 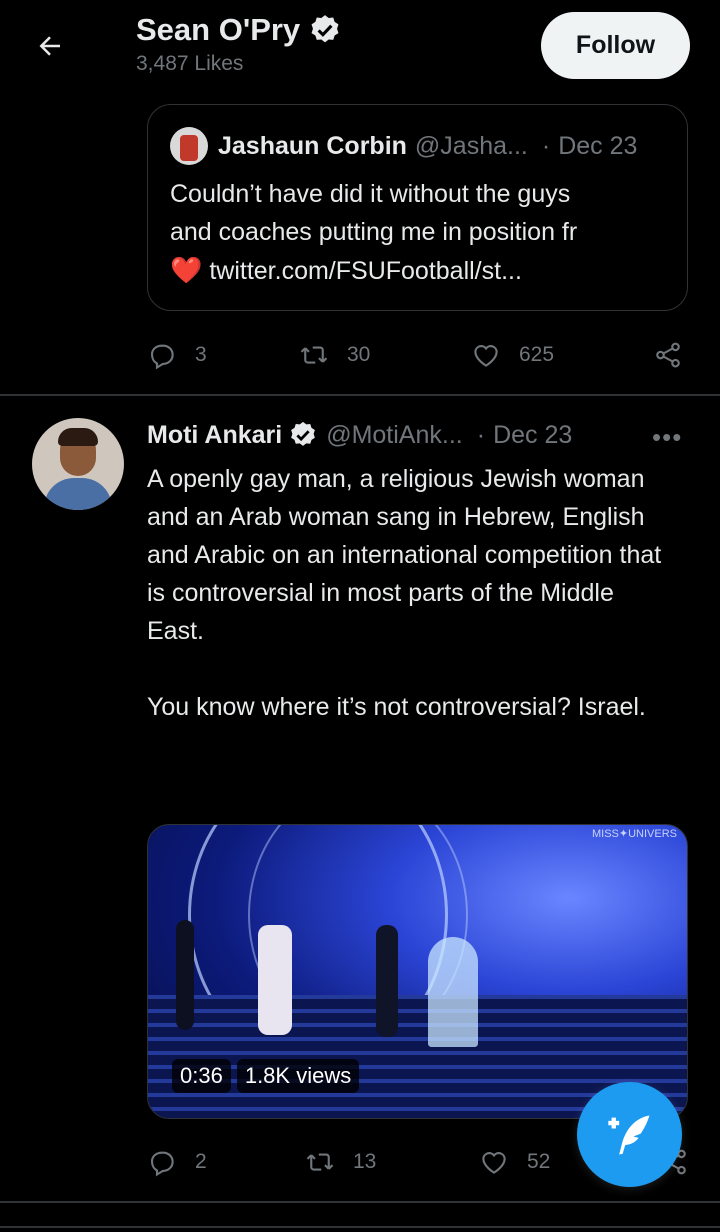 I want to click on heart-emoji-icon: ❤️, so click(x=186, y=270).